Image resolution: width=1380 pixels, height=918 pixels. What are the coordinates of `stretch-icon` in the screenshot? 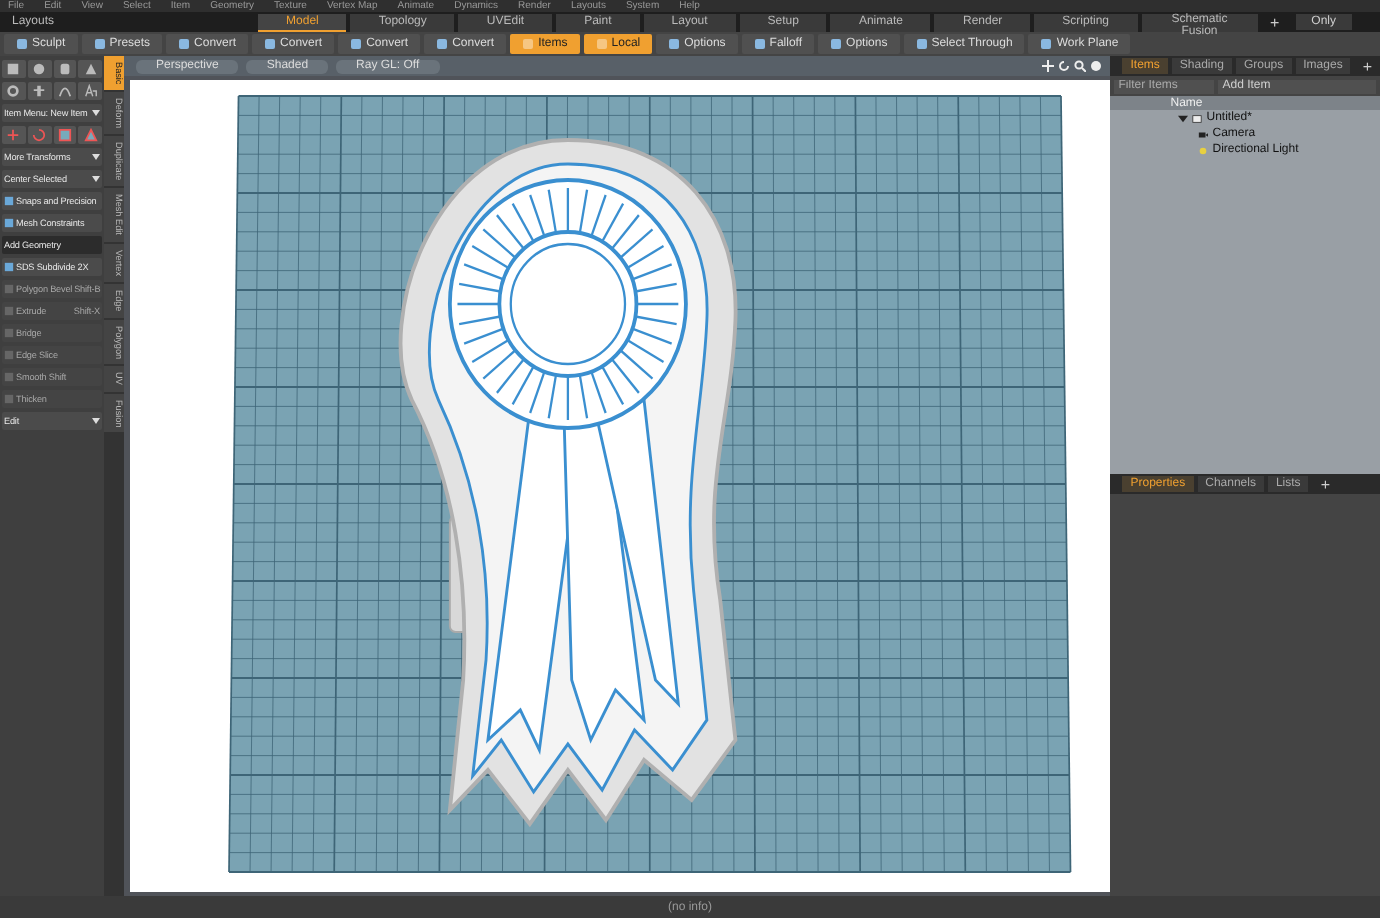 It's located at (90, 135).